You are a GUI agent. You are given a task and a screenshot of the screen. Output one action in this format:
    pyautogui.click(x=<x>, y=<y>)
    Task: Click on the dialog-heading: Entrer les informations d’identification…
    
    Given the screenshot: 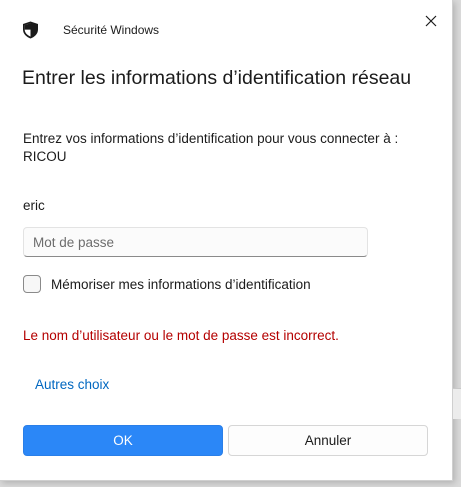 What is the action you would take?
    pyautogui.click(x=217, y=78)
    